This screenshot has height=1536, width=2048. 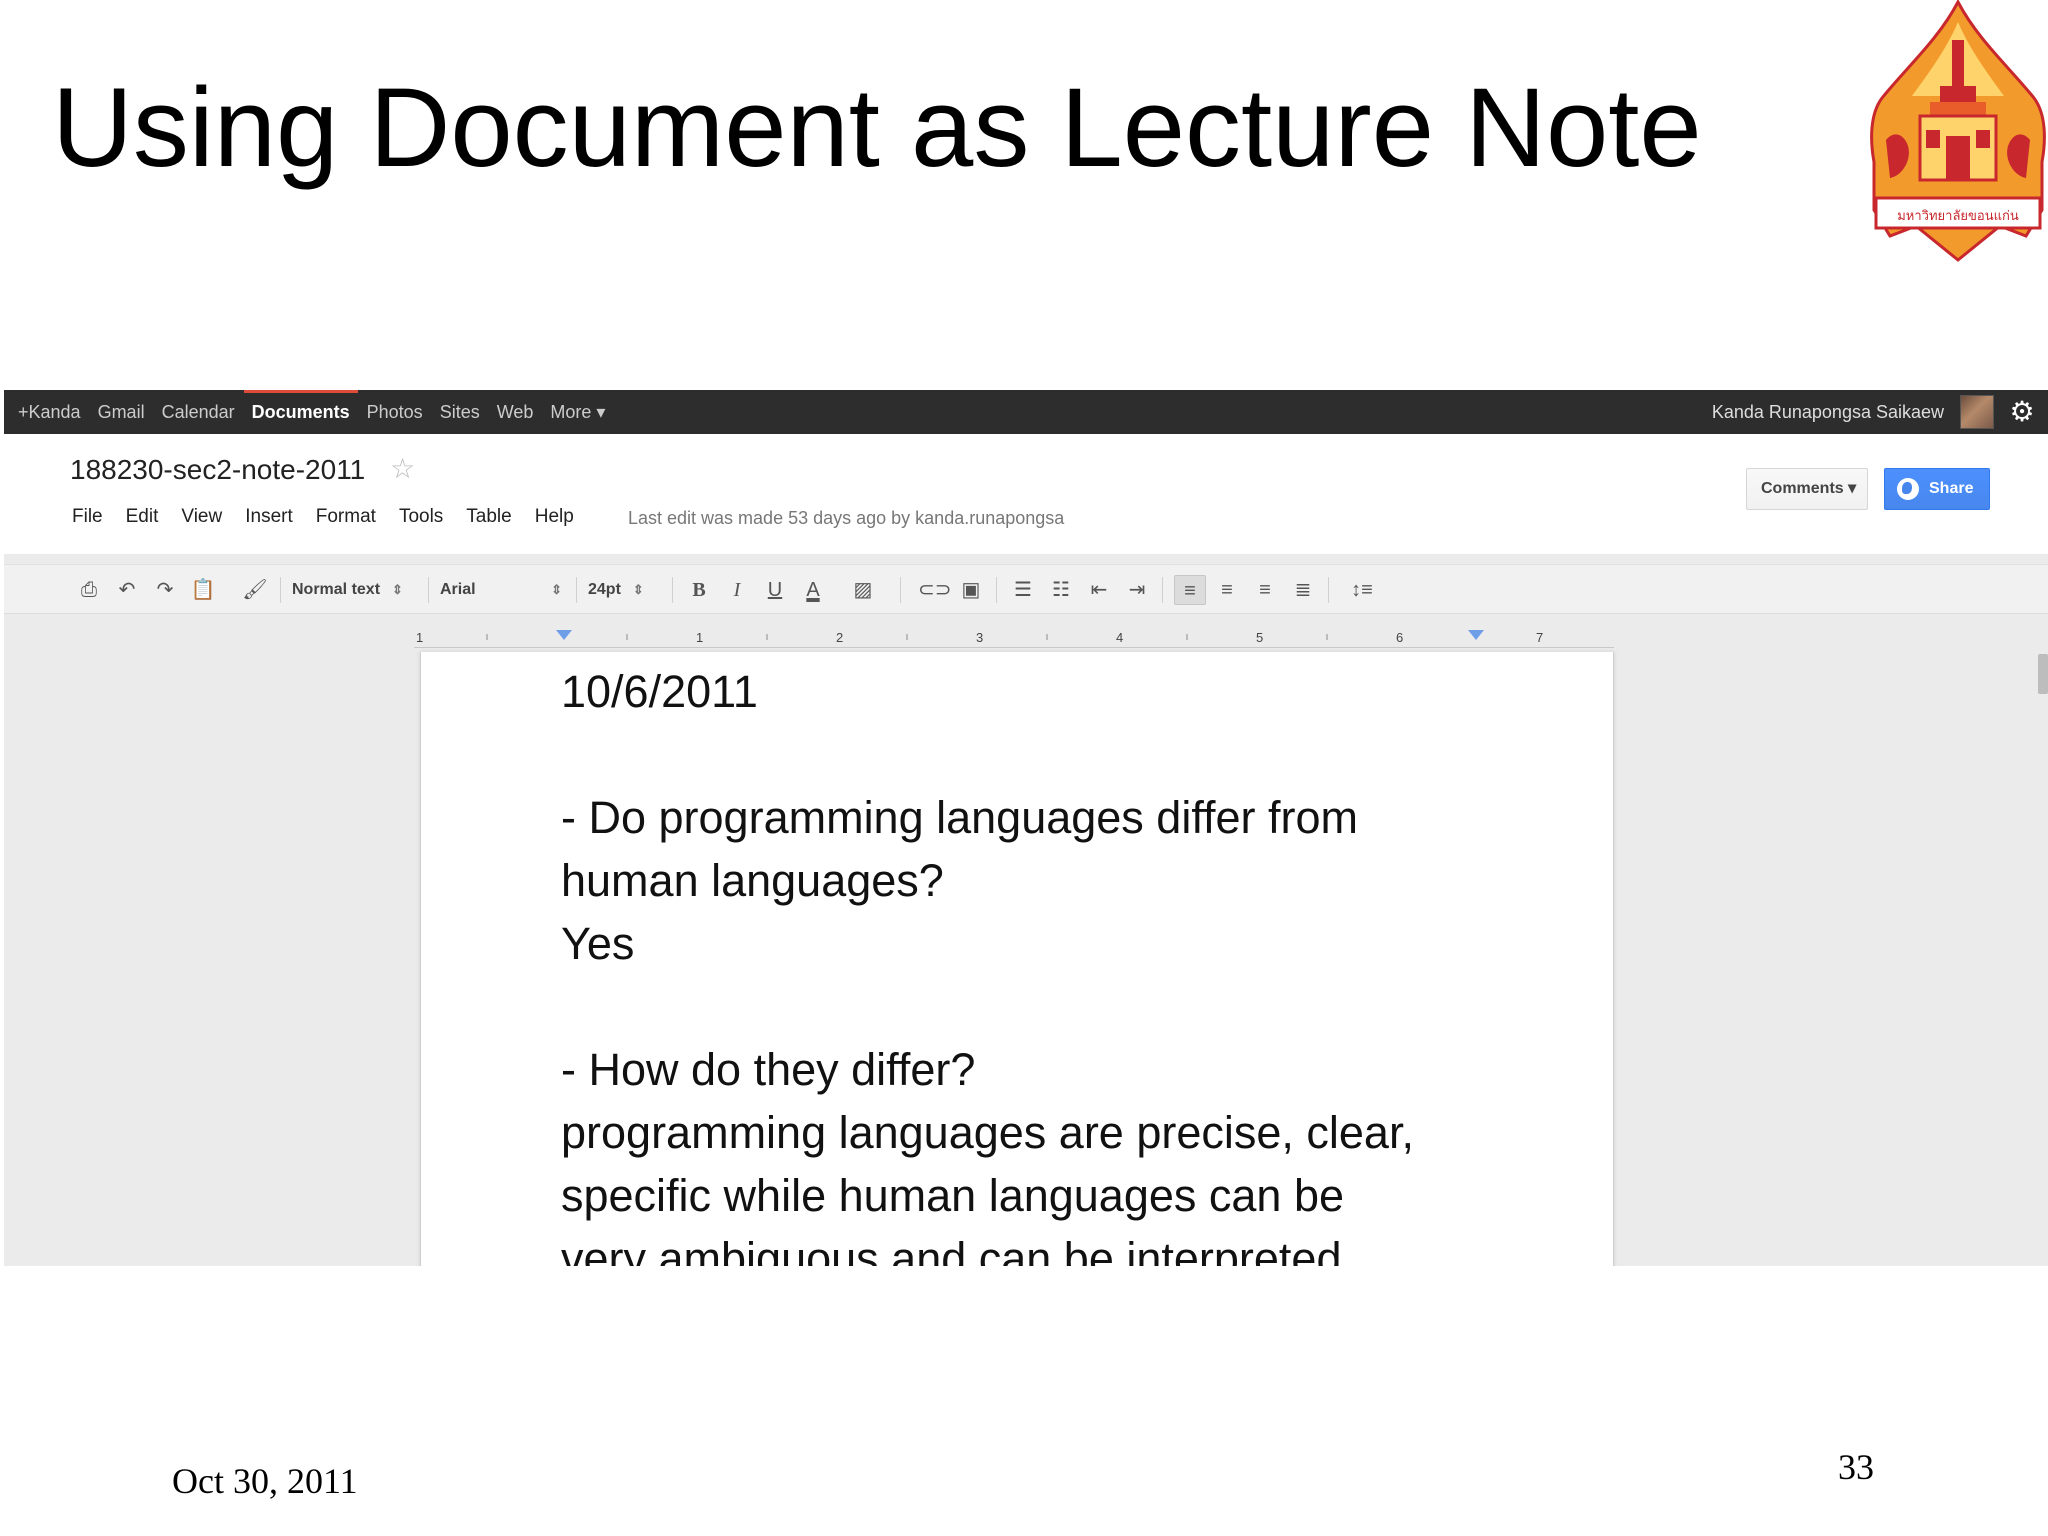 I want to click on line-spacing-icon: ↕≡, so click(x=1362, y=590).